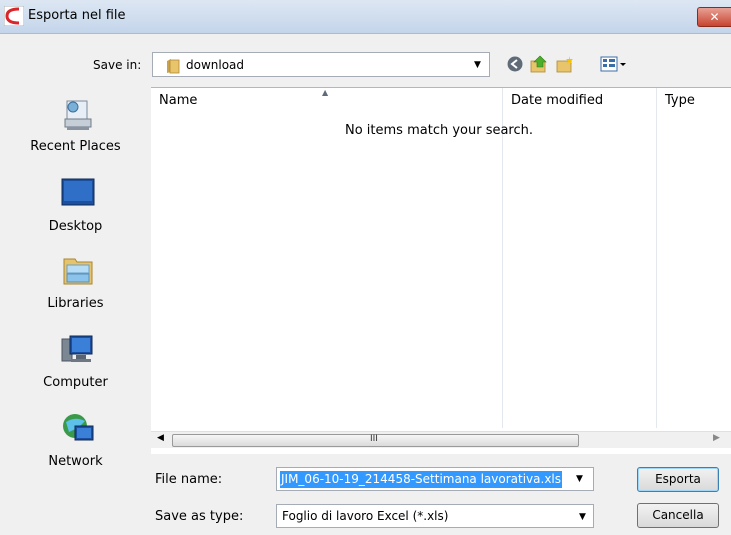 The height and width of the screenshot is (535, 731). Describe the element at coordinates (117, 65) in the screenshot. I see `save-in-label: Save in:` at that location.